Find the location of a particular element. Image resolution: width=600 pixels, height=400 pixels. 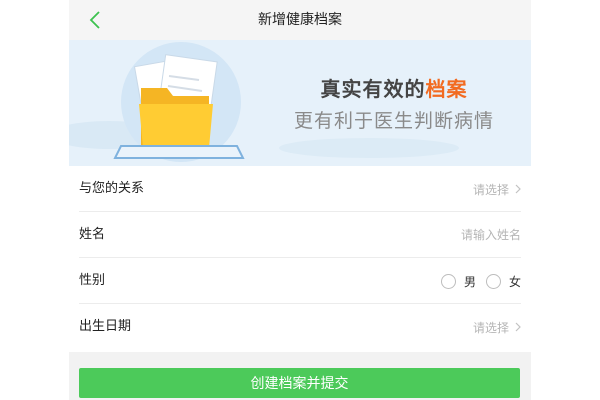

headline-prefix: 真实有效的 is located at coordinates (373, 89).